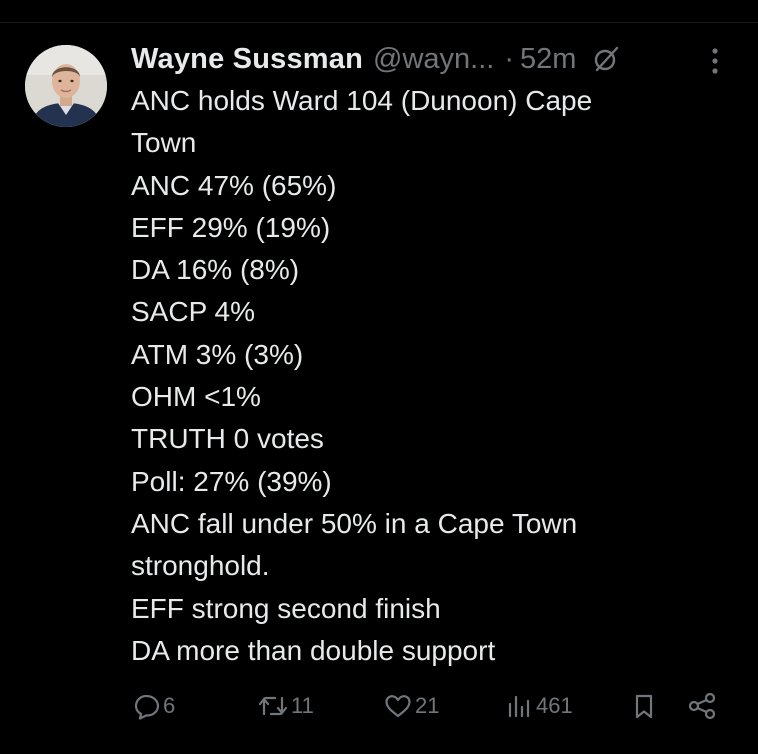  I want to click on reply-icon, so click(147, 706).